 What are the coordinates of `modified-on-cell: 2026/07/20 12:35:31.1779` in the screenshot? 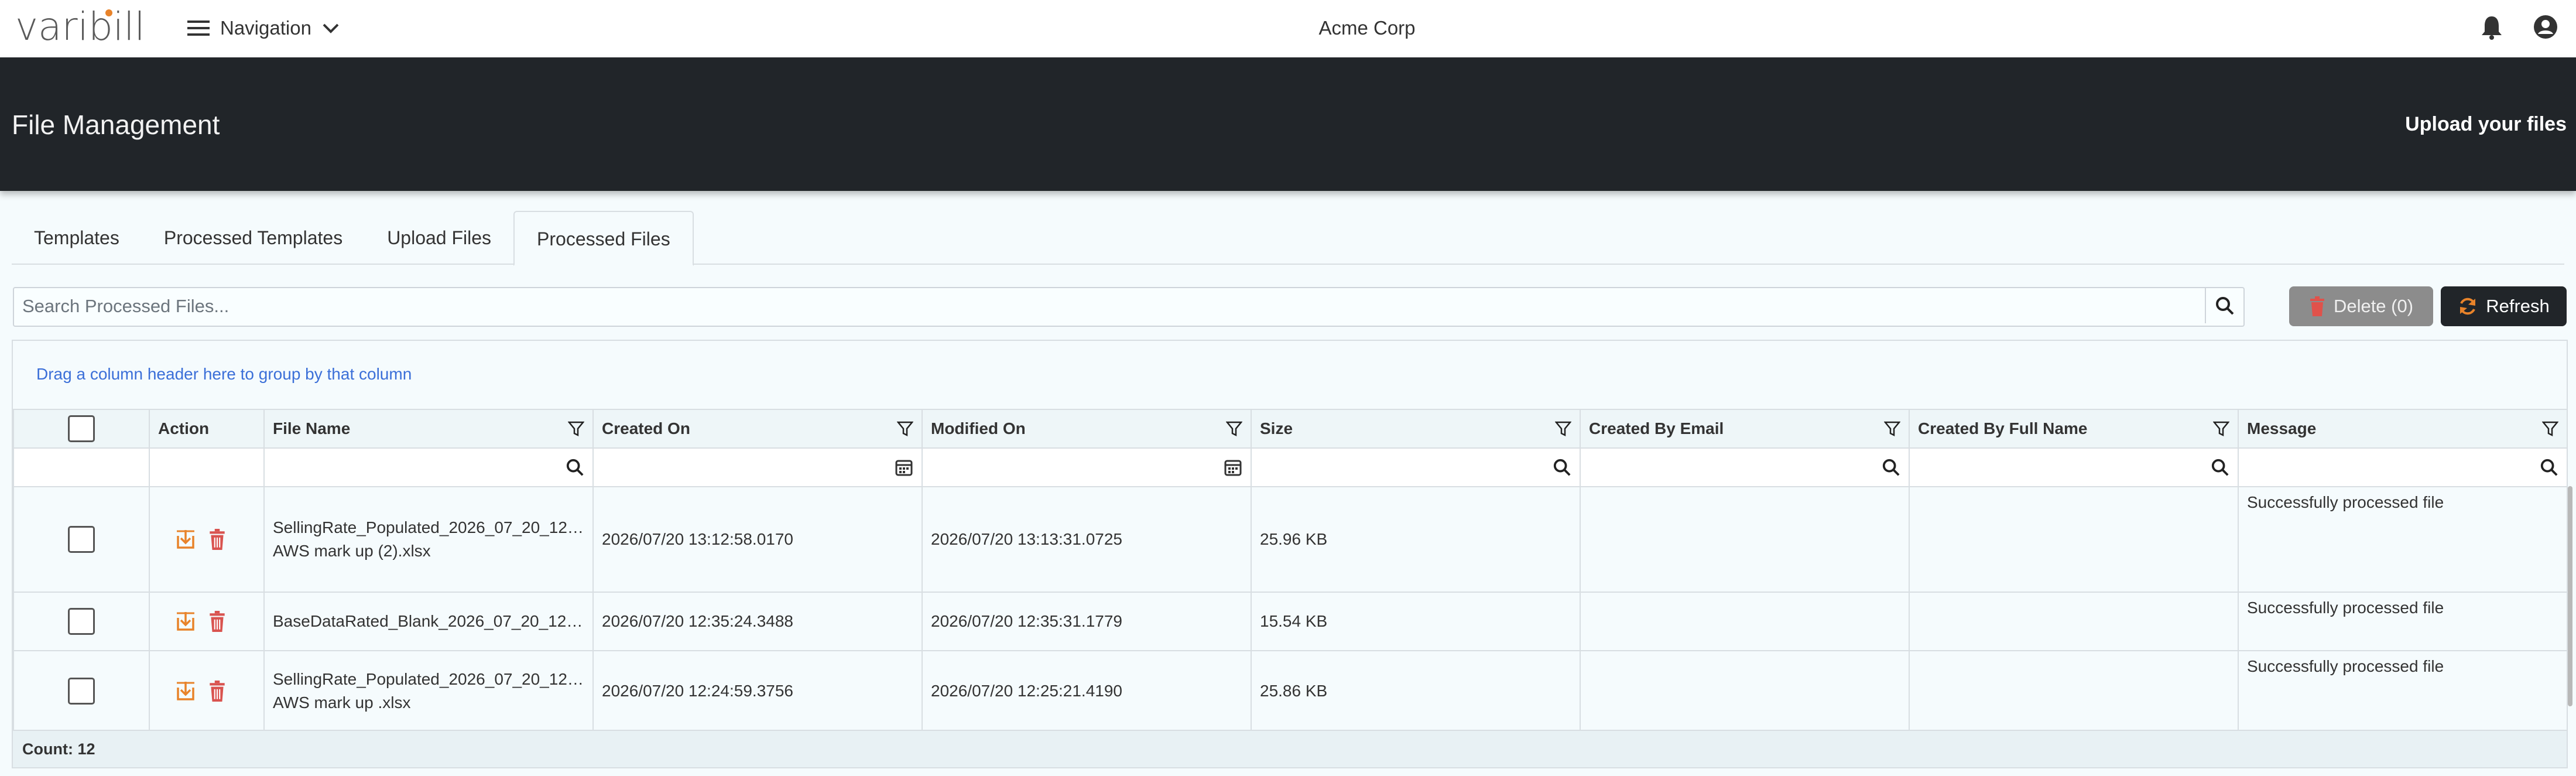 It's located at (1087, 621).